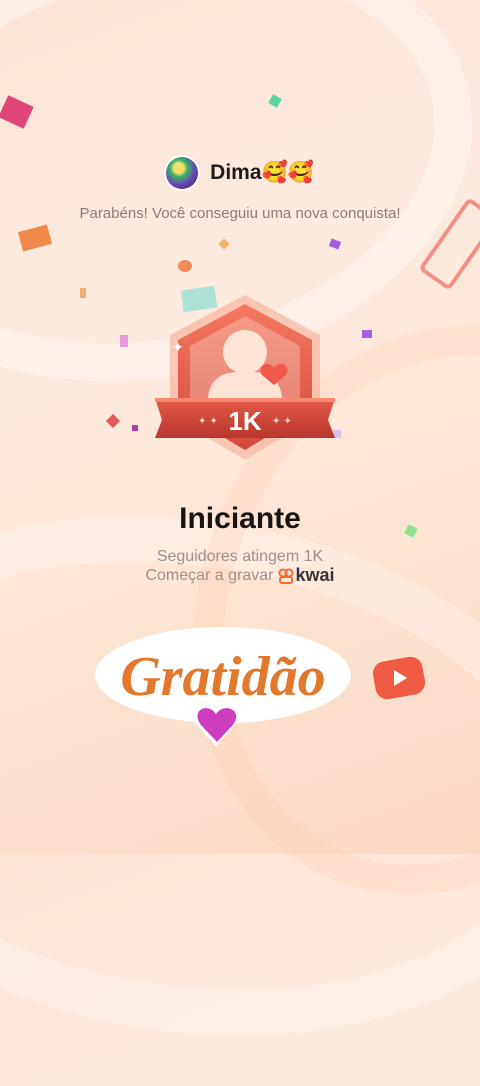 The width and height of the screenshot is (480, 1086). What do you see at coordinates (209, 575) in the screenshot?
I see `start-recording-label: Começar a gravar` at bounding box center [209, 575].